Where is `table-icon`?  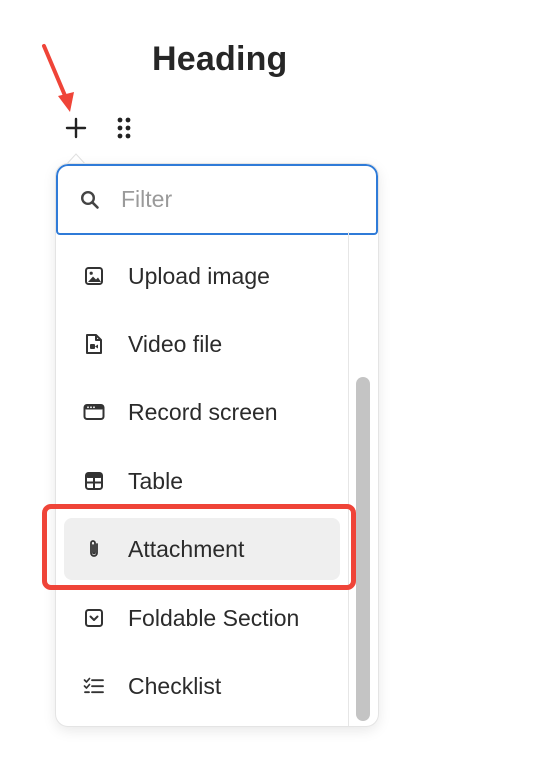
table-icon is located at coordinates (94, 481).